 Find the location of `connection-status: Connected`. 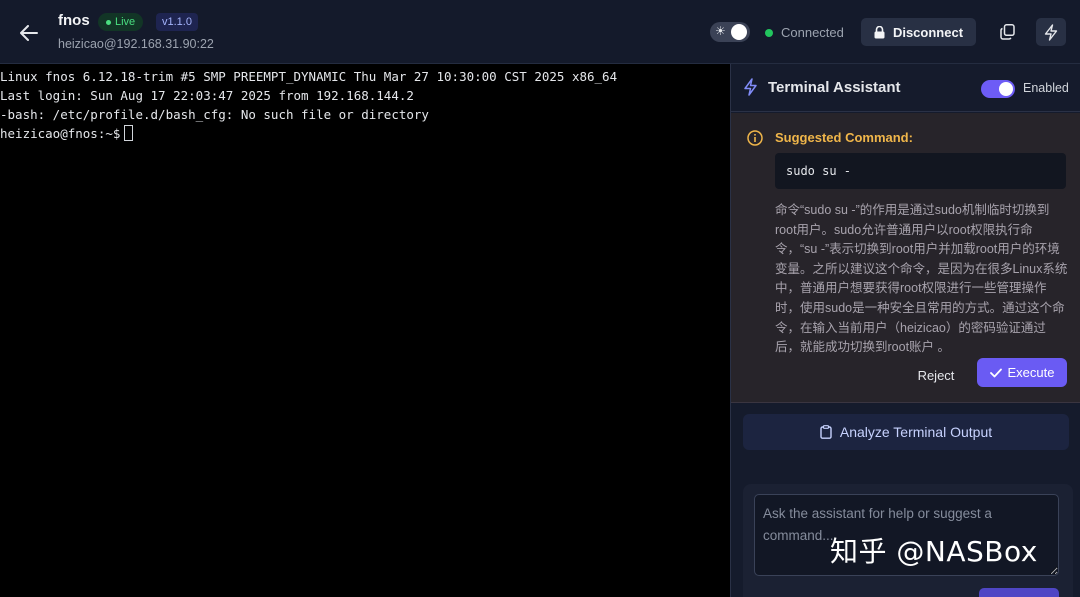

connection-status: Connected is located at coordinates (804, 32).